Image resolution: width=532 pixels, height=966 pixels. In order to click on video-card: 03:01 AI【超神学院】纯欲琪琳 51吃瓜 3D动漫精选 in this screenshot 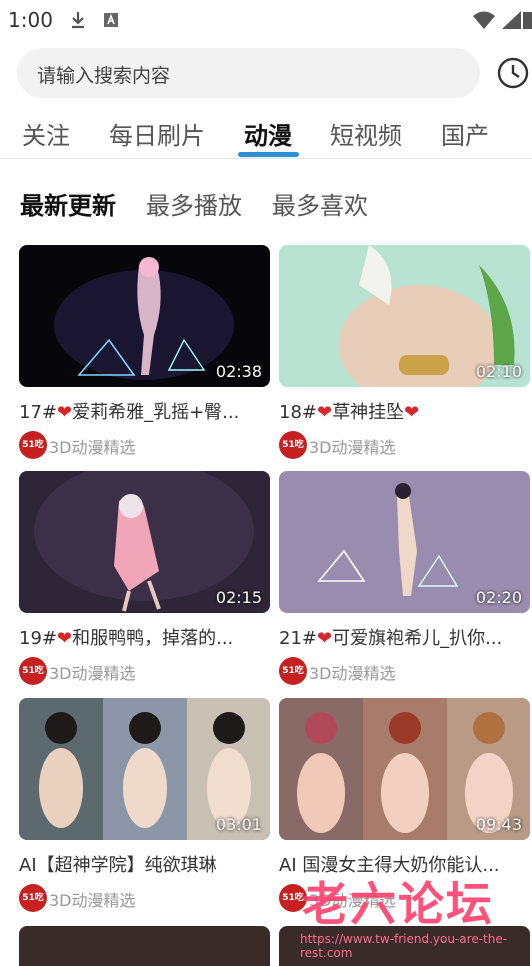, I will do `click(144, 814)`.